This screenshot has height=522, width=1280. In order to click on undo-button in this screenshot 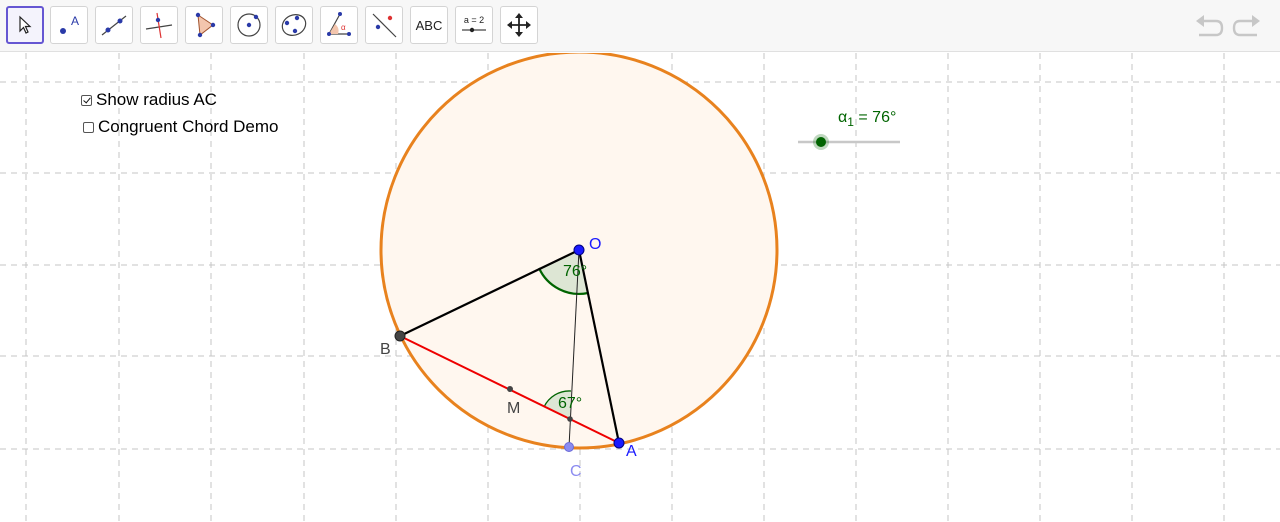, I will do `click(1209, 26)`.